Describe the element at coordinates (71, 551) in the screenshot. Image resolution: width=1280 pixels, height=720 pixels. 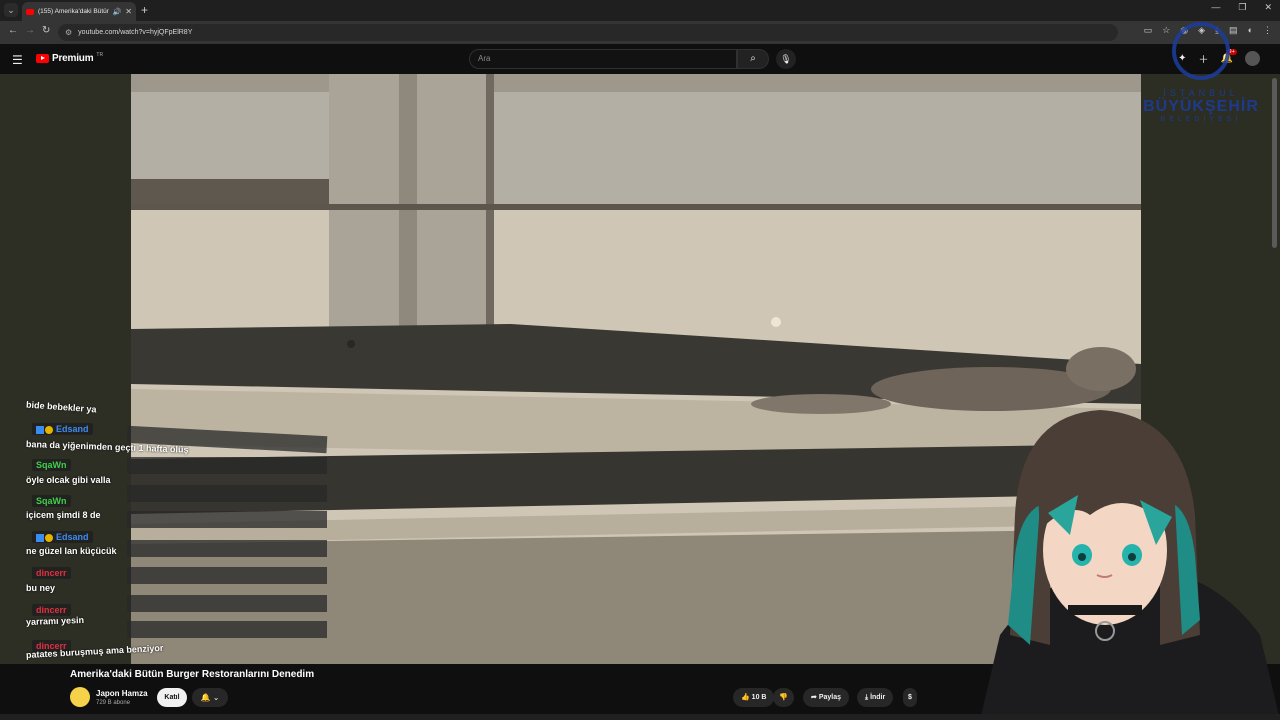
I see `chat-message: ne güzel lan küçücük` at that location.